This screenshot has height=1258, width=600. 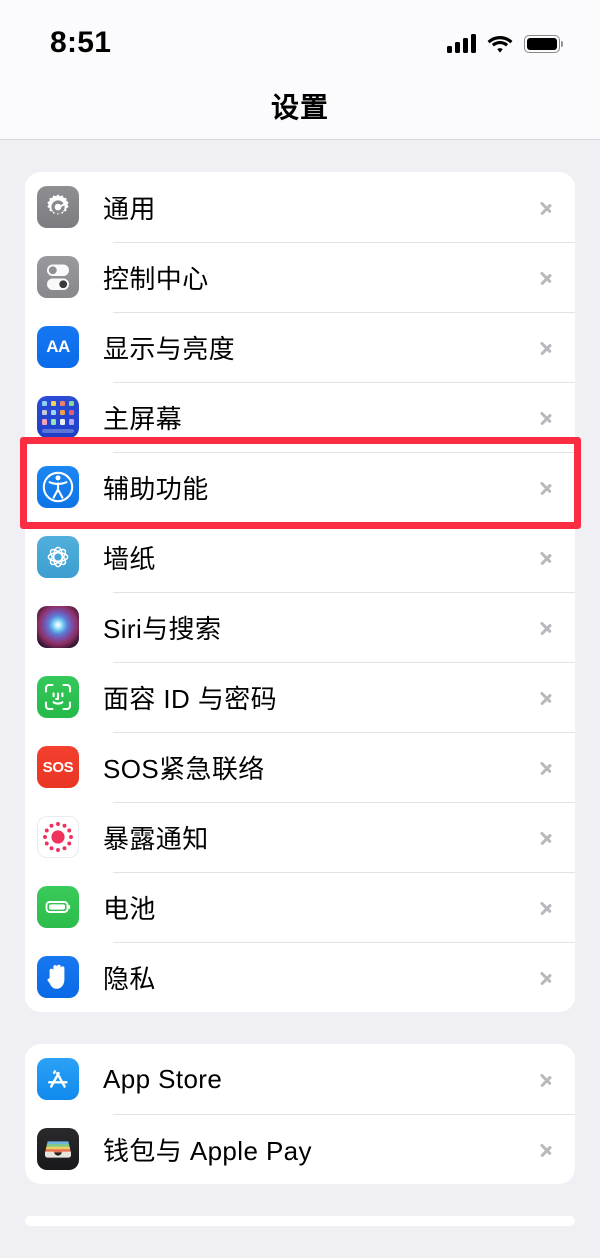 I want to click on settings-row-app-store: App Store, so click(x=300, y=1079).